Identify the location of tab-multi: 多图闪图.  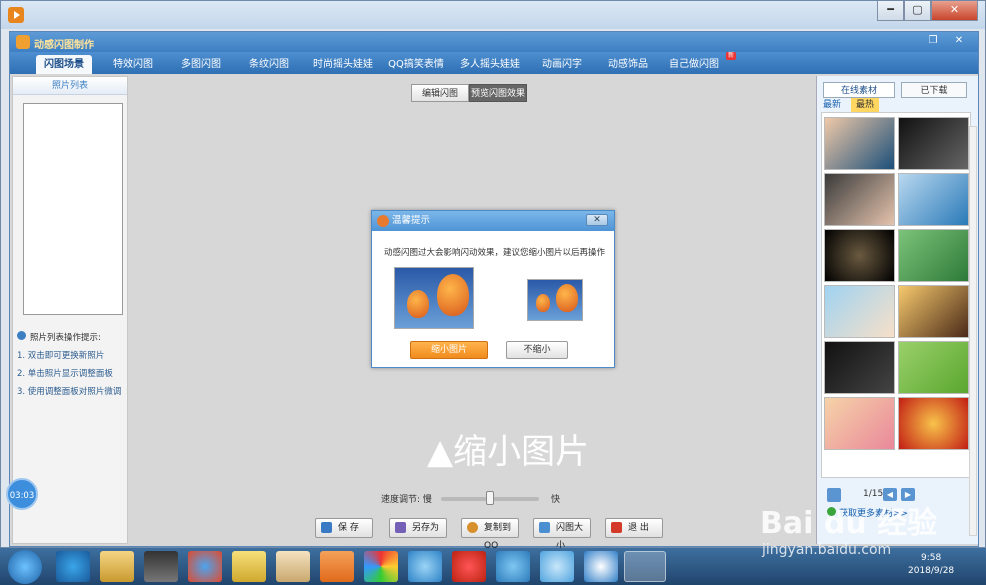
(201, 64).